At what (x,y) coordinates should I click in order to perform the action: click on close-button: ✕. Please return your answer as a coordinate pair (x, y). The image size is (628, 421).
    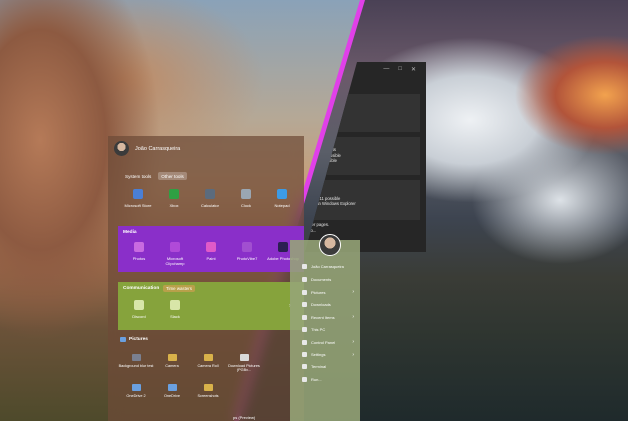
    Looking at the image, I should click on (413, 69).